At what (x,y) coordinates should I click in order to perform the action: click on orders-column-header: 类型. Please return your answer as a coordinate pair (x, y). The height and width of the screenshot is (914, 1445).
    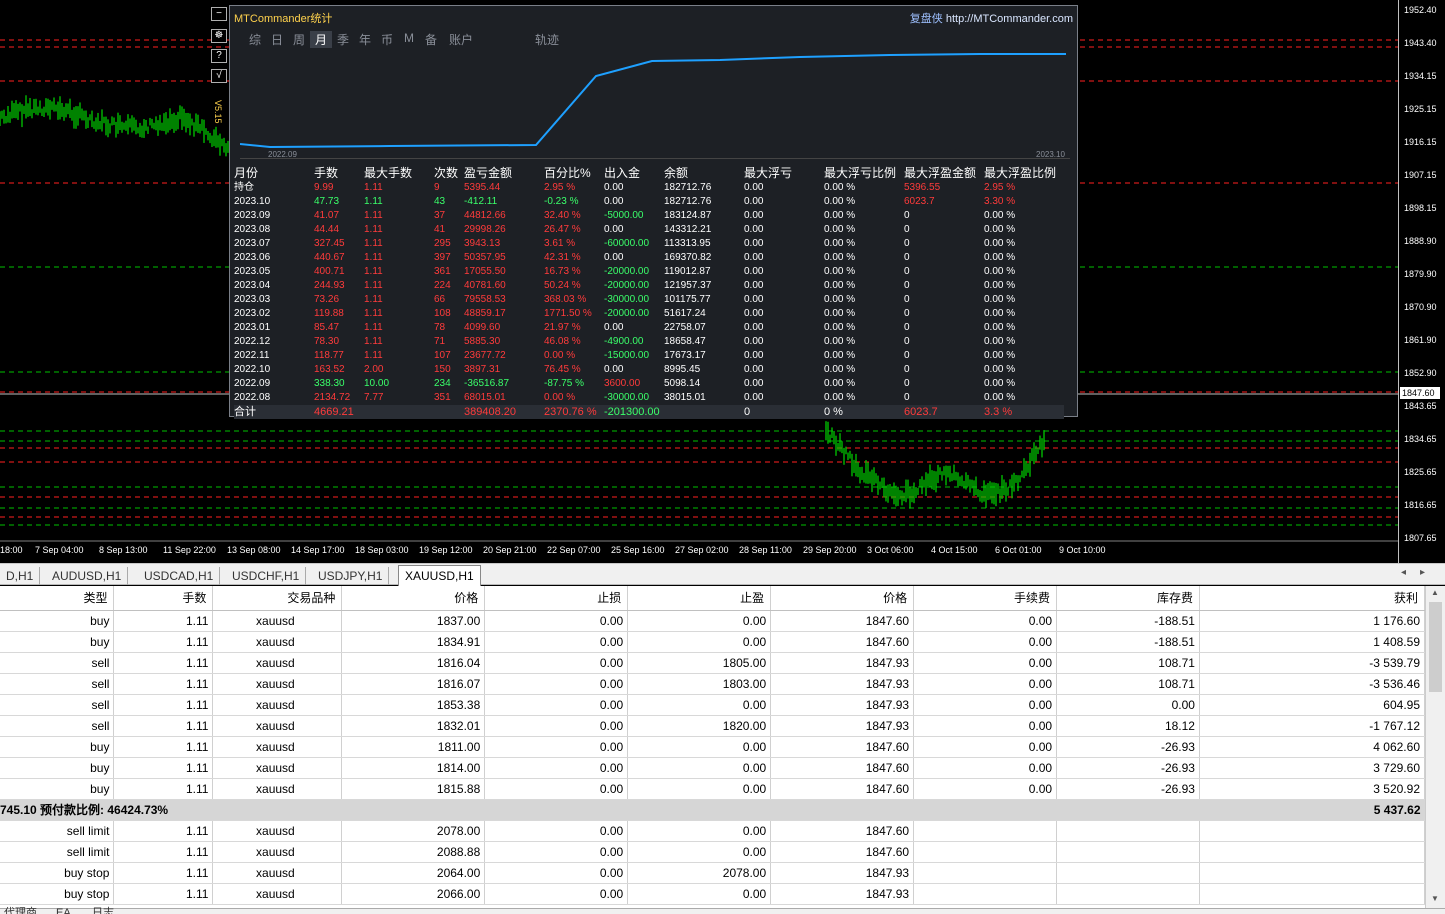
    Looking at the image, I should click on (57, 598).